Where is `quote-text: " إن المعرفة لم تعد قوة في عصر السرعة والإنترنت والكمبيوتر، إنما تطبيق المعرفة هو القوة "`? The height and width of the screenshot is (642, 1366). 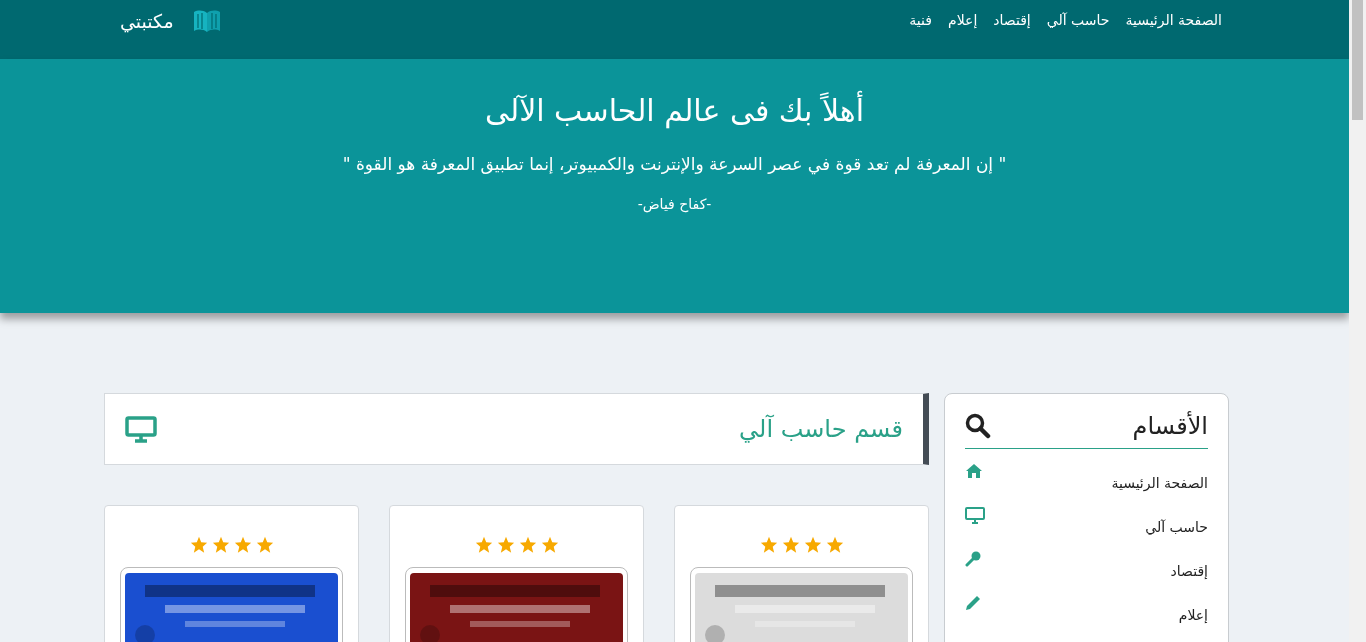
quote-text: " إن المعرفة لم تعد قوة في عصر السرعة والإنترنت والكمبيوتر، إنما تطبيق المعرفة هو القوة " is located at coordinates (674, 164).